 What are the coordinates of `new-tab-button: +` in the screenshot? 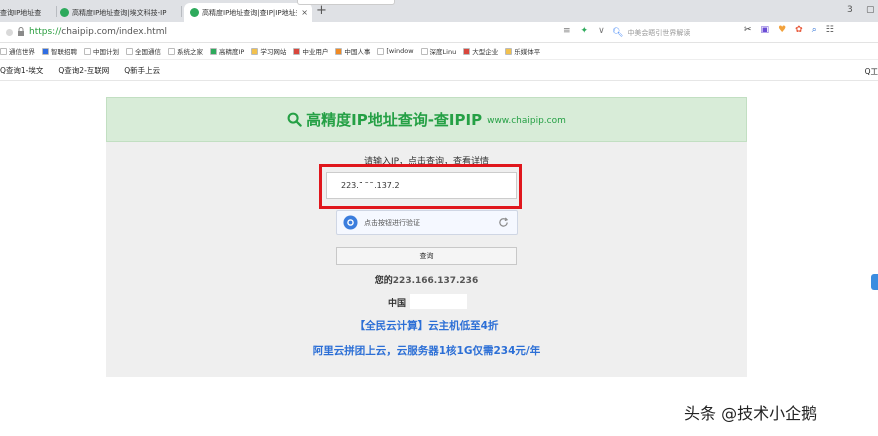 It's located at (321, 11).